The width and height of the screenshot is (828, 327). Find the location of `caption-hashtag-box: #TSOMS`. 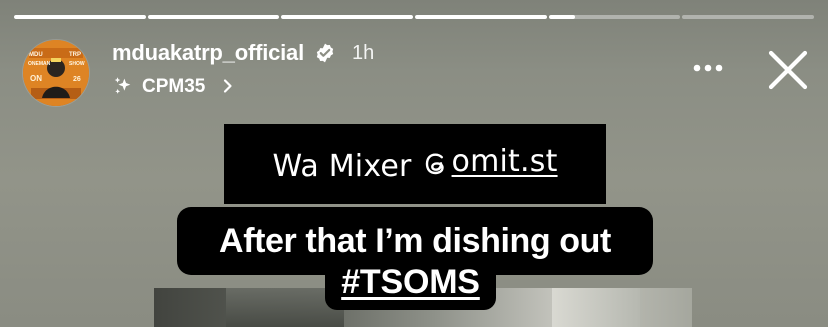

caption-hashtag-box: #TSOMS is located at coordinates (410, 282).